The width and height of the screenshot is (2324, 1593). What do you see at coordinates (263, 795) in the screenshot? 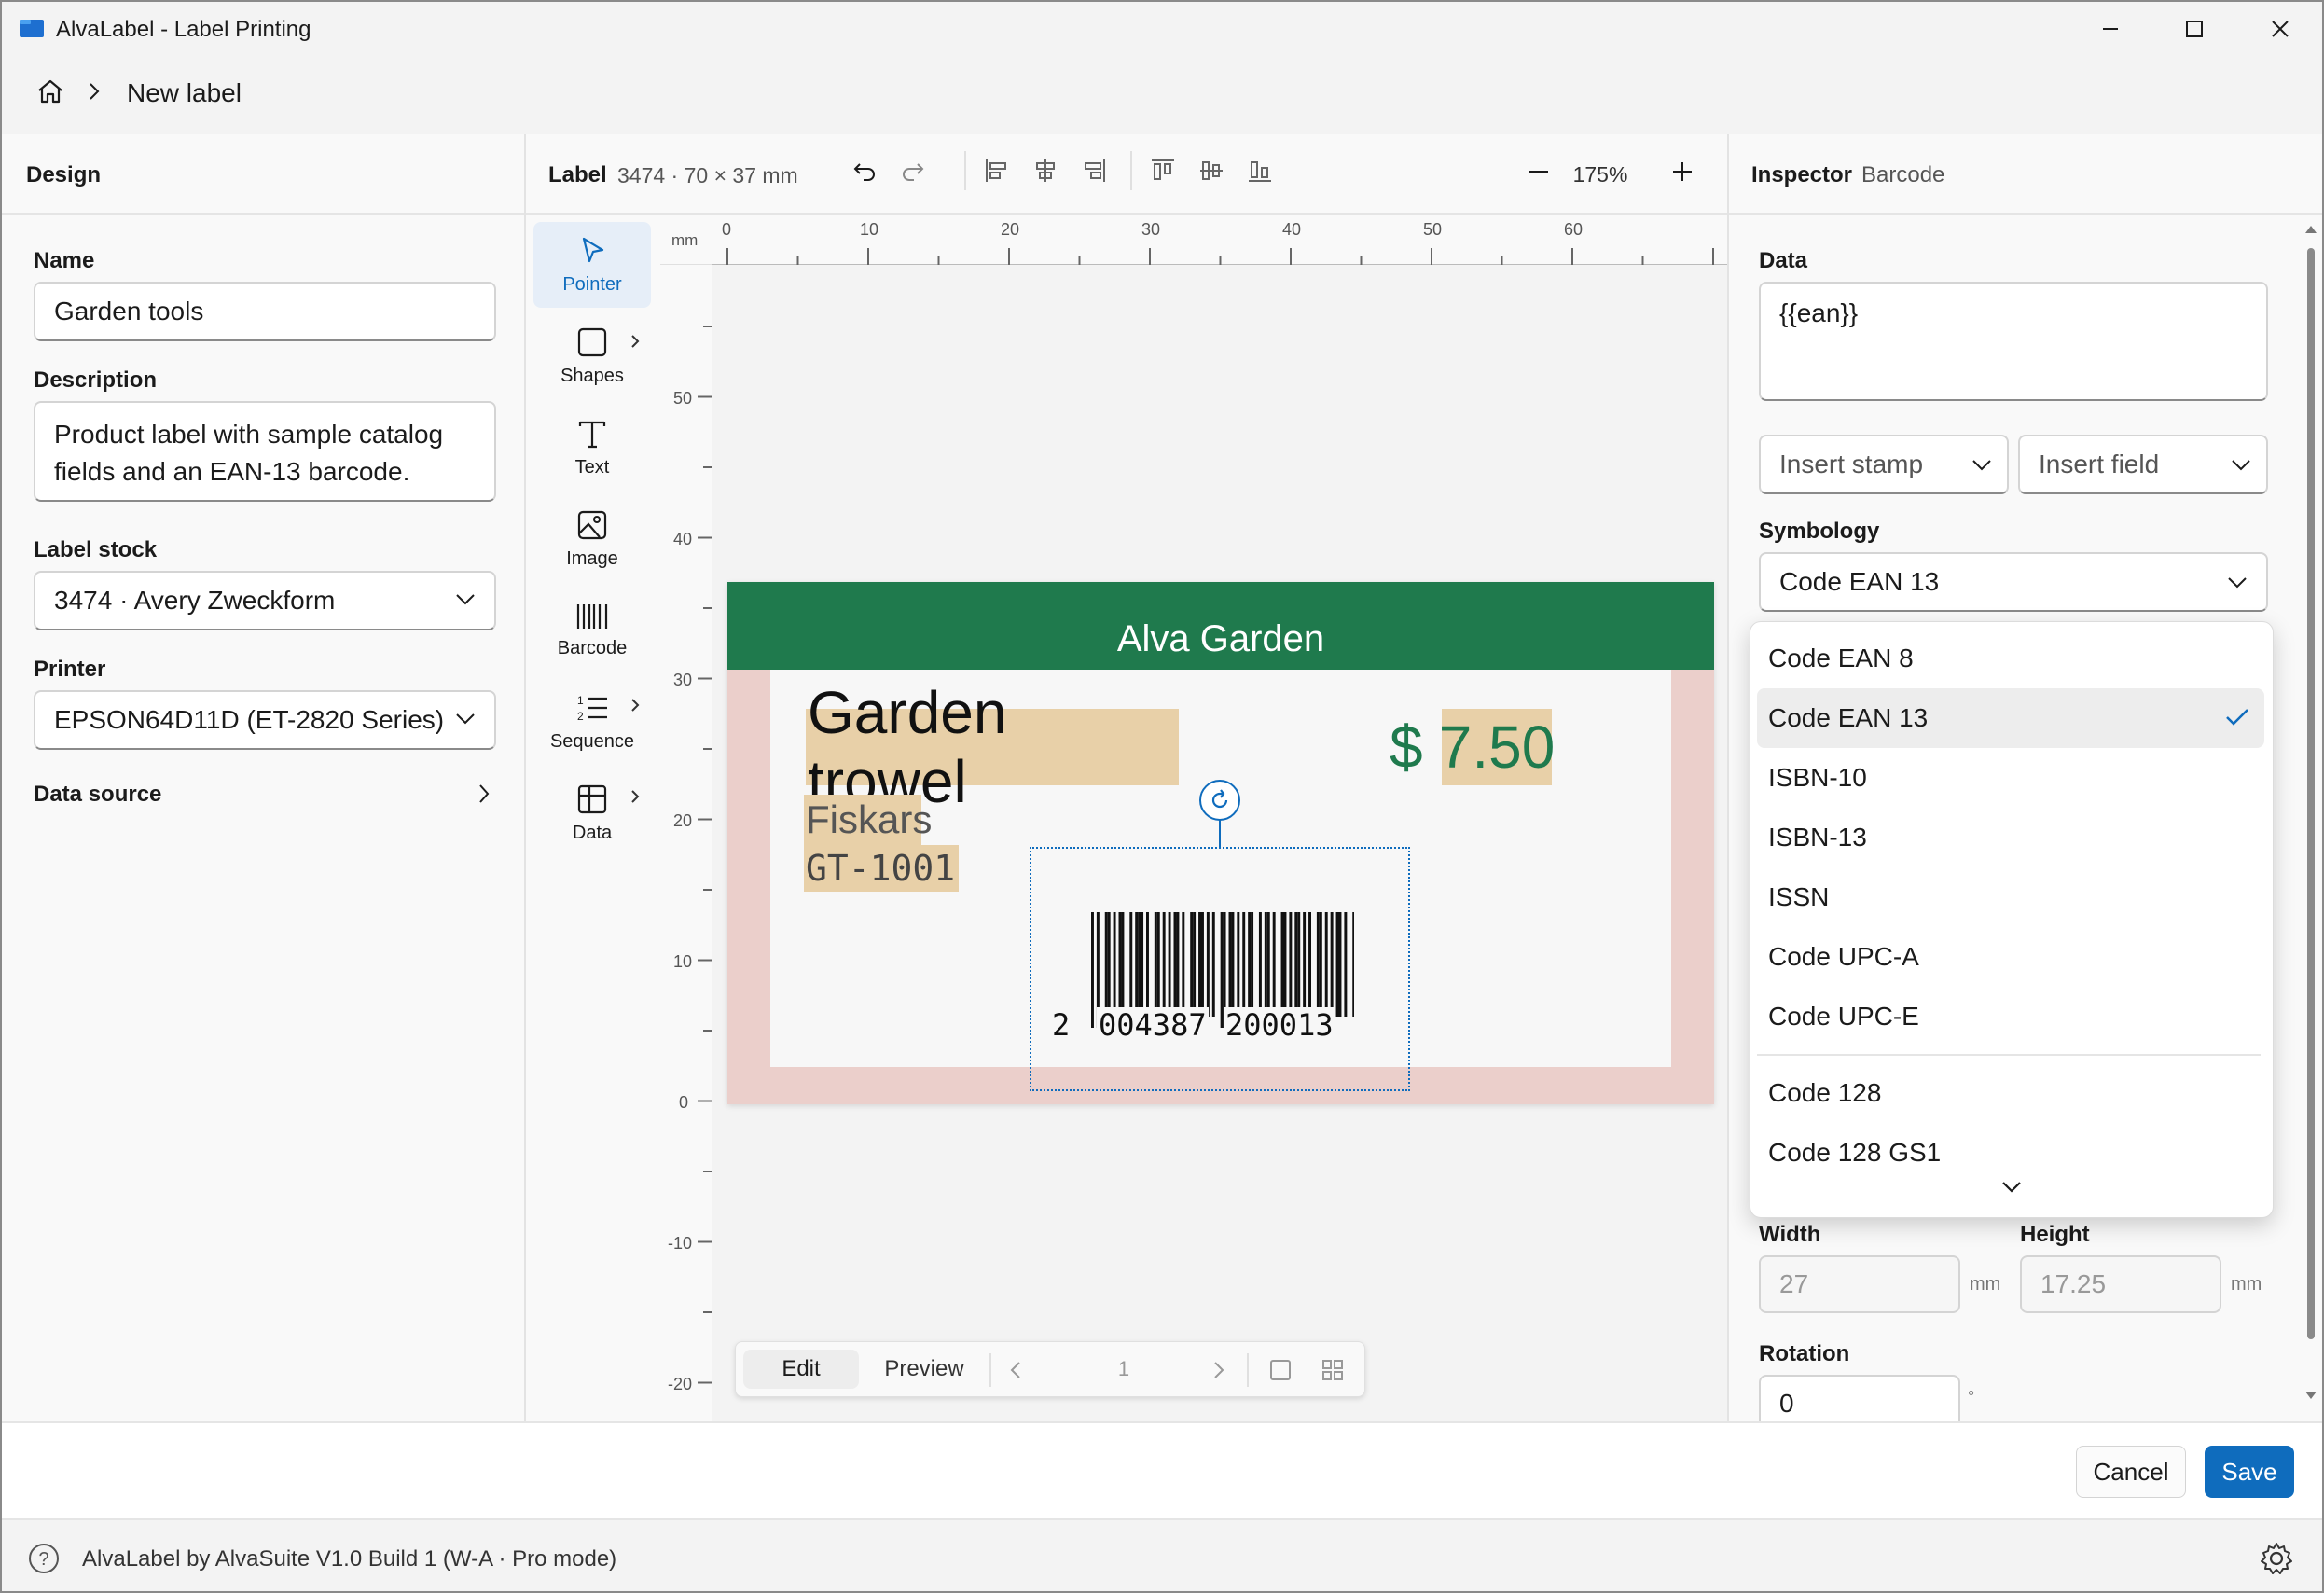
I see `data-source-row: Data source` at bounding box center [263, 795].